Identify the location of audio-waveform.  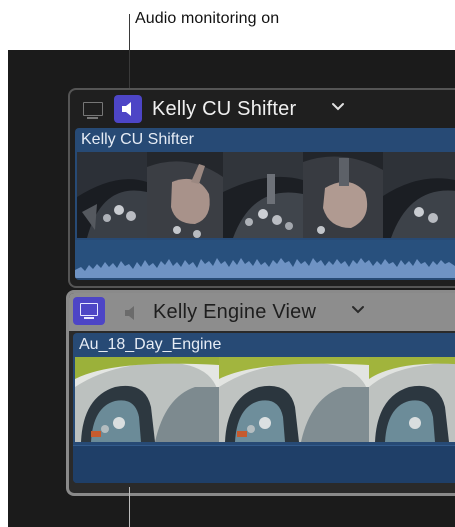
(265, 259).